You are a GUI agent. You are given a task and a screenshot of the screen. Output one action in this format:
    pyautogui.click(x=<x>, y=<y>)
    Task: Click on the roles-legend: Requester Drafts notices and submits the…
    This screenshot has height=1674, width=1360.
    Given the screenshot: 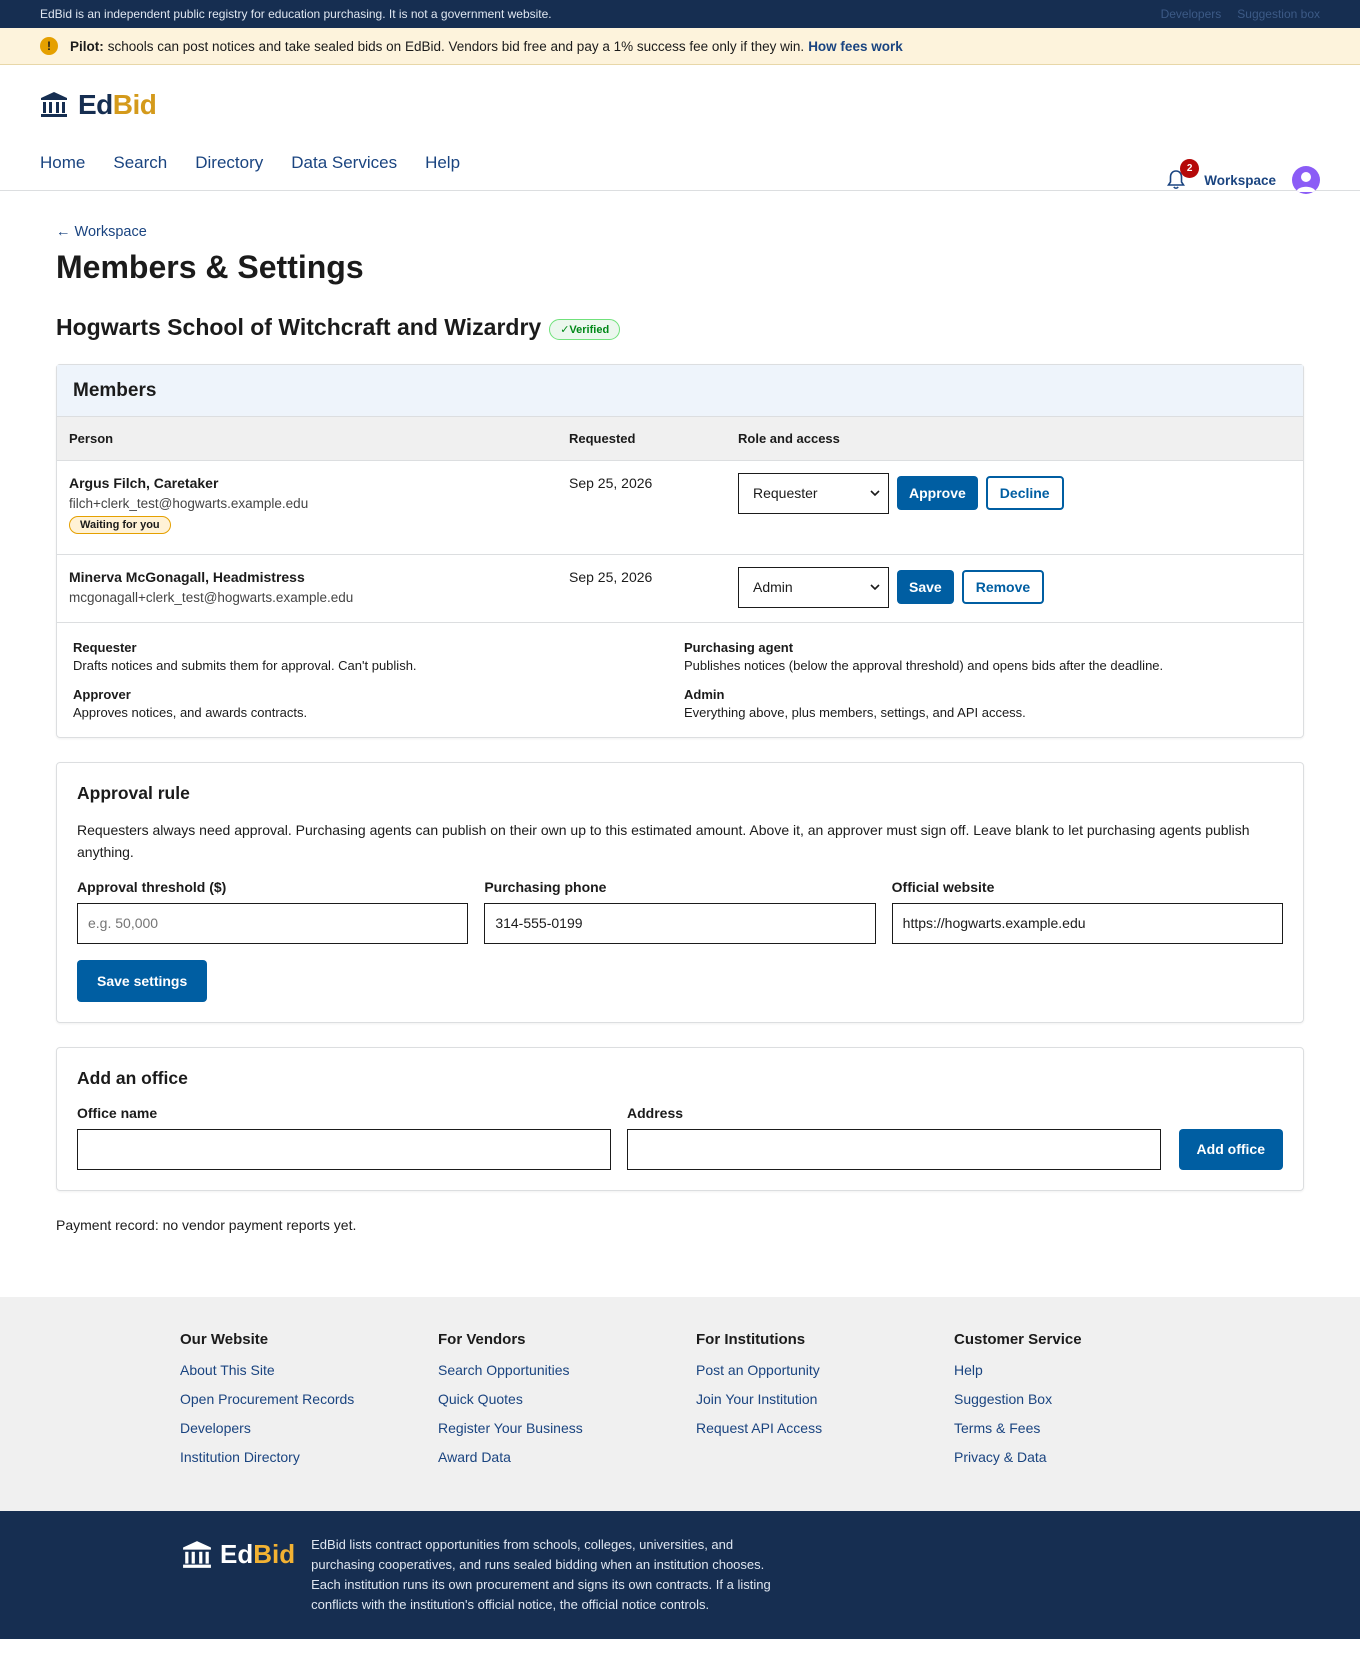 What is the action you would take?
    pyautogui.click(x=680, y=679)
    